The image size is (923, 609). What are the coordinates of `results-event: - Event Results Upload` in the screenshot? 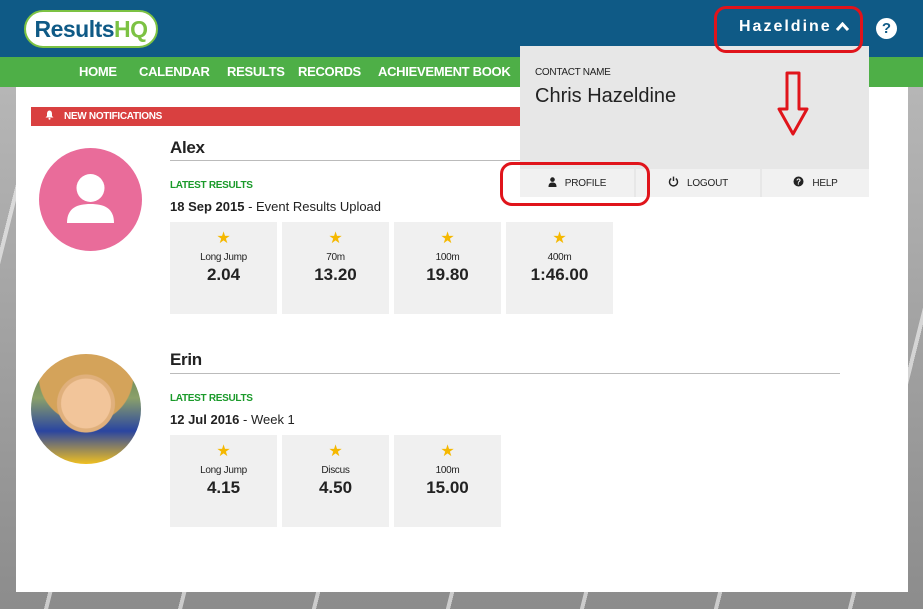 It's located at (313, 206).